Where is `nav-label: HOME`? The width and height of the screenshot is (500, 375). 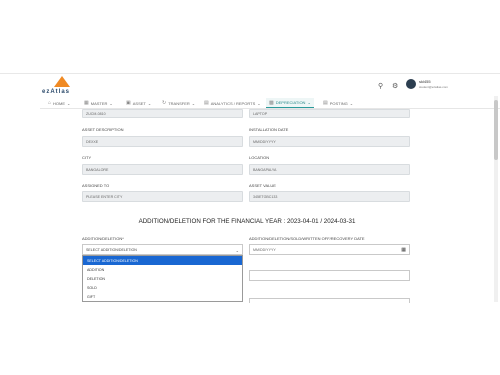
nav-label: HOME is located at coordinates (59, 103).